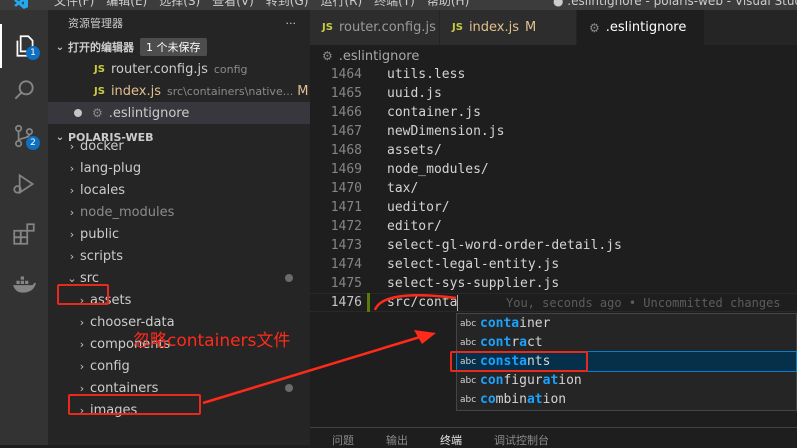 This screenshot has height=448, width=797. What do you see at coordinates (287, 4) in the screenshot?
I see `menu-go: 转到(G)` at bounding box center [287, 4].